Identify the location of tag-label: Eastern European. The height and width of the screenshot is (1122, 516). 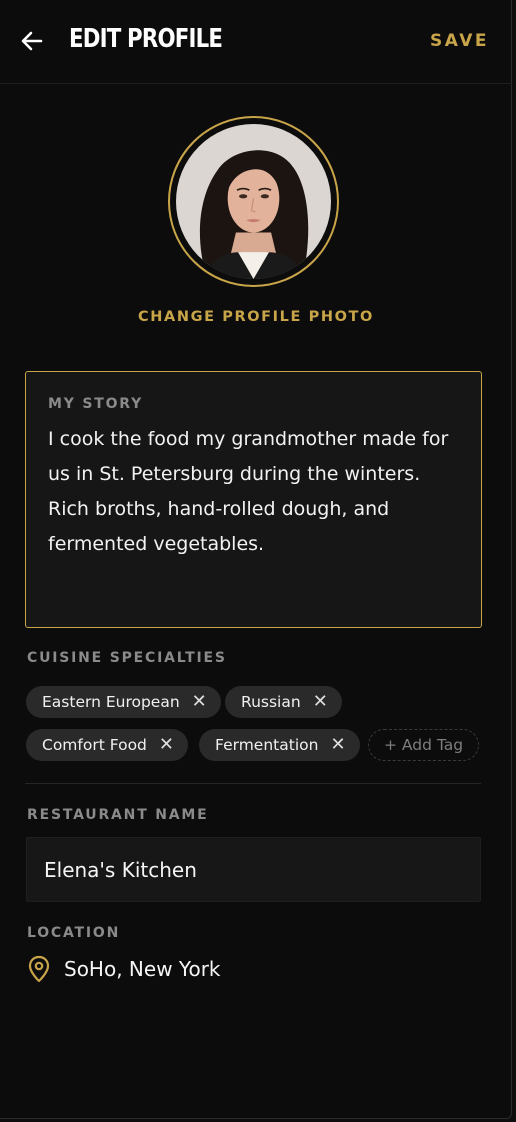
(111, 702).